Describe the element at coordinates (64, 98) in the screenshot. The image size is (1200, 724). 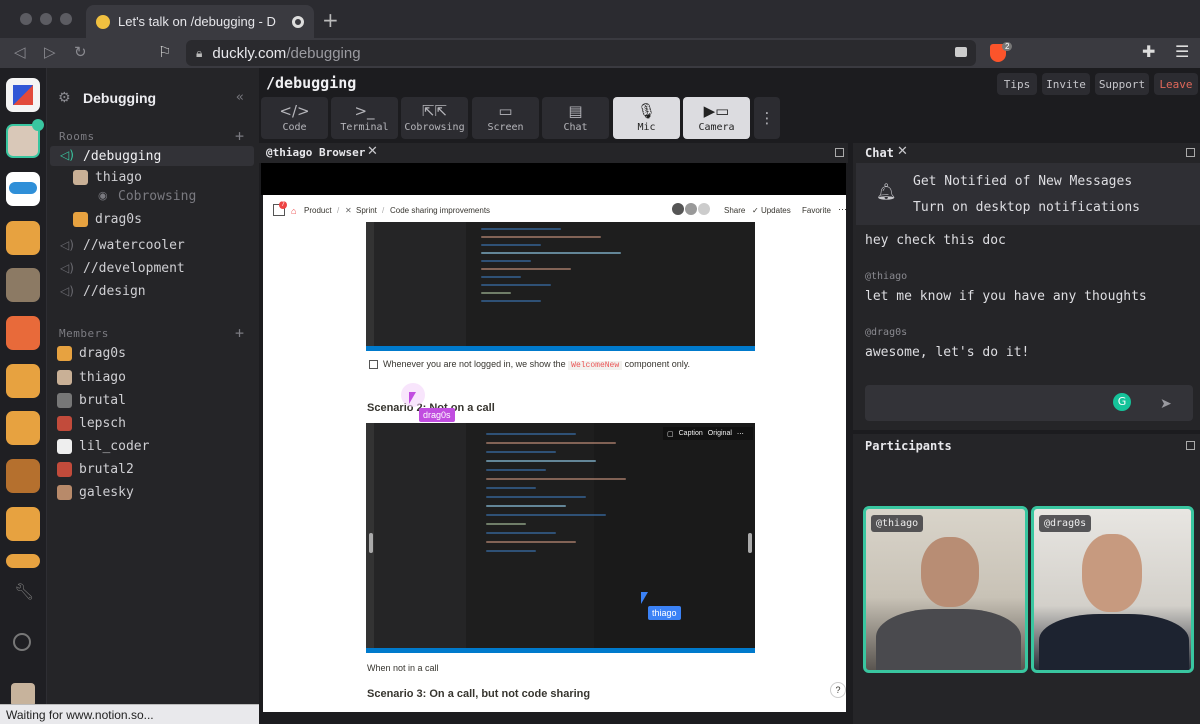
I see `settings-gear-icon: ⚙` at that location.